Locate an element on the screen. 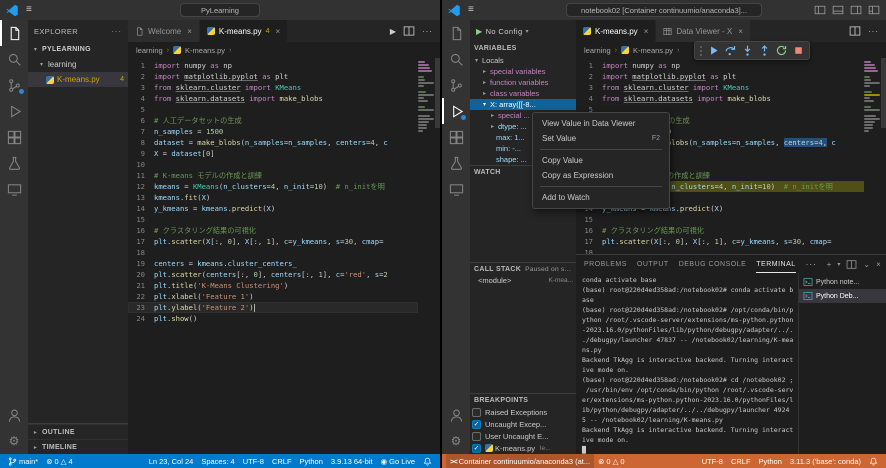  context-menu-item: Copy as Expression is located at coordinates (601, 175).